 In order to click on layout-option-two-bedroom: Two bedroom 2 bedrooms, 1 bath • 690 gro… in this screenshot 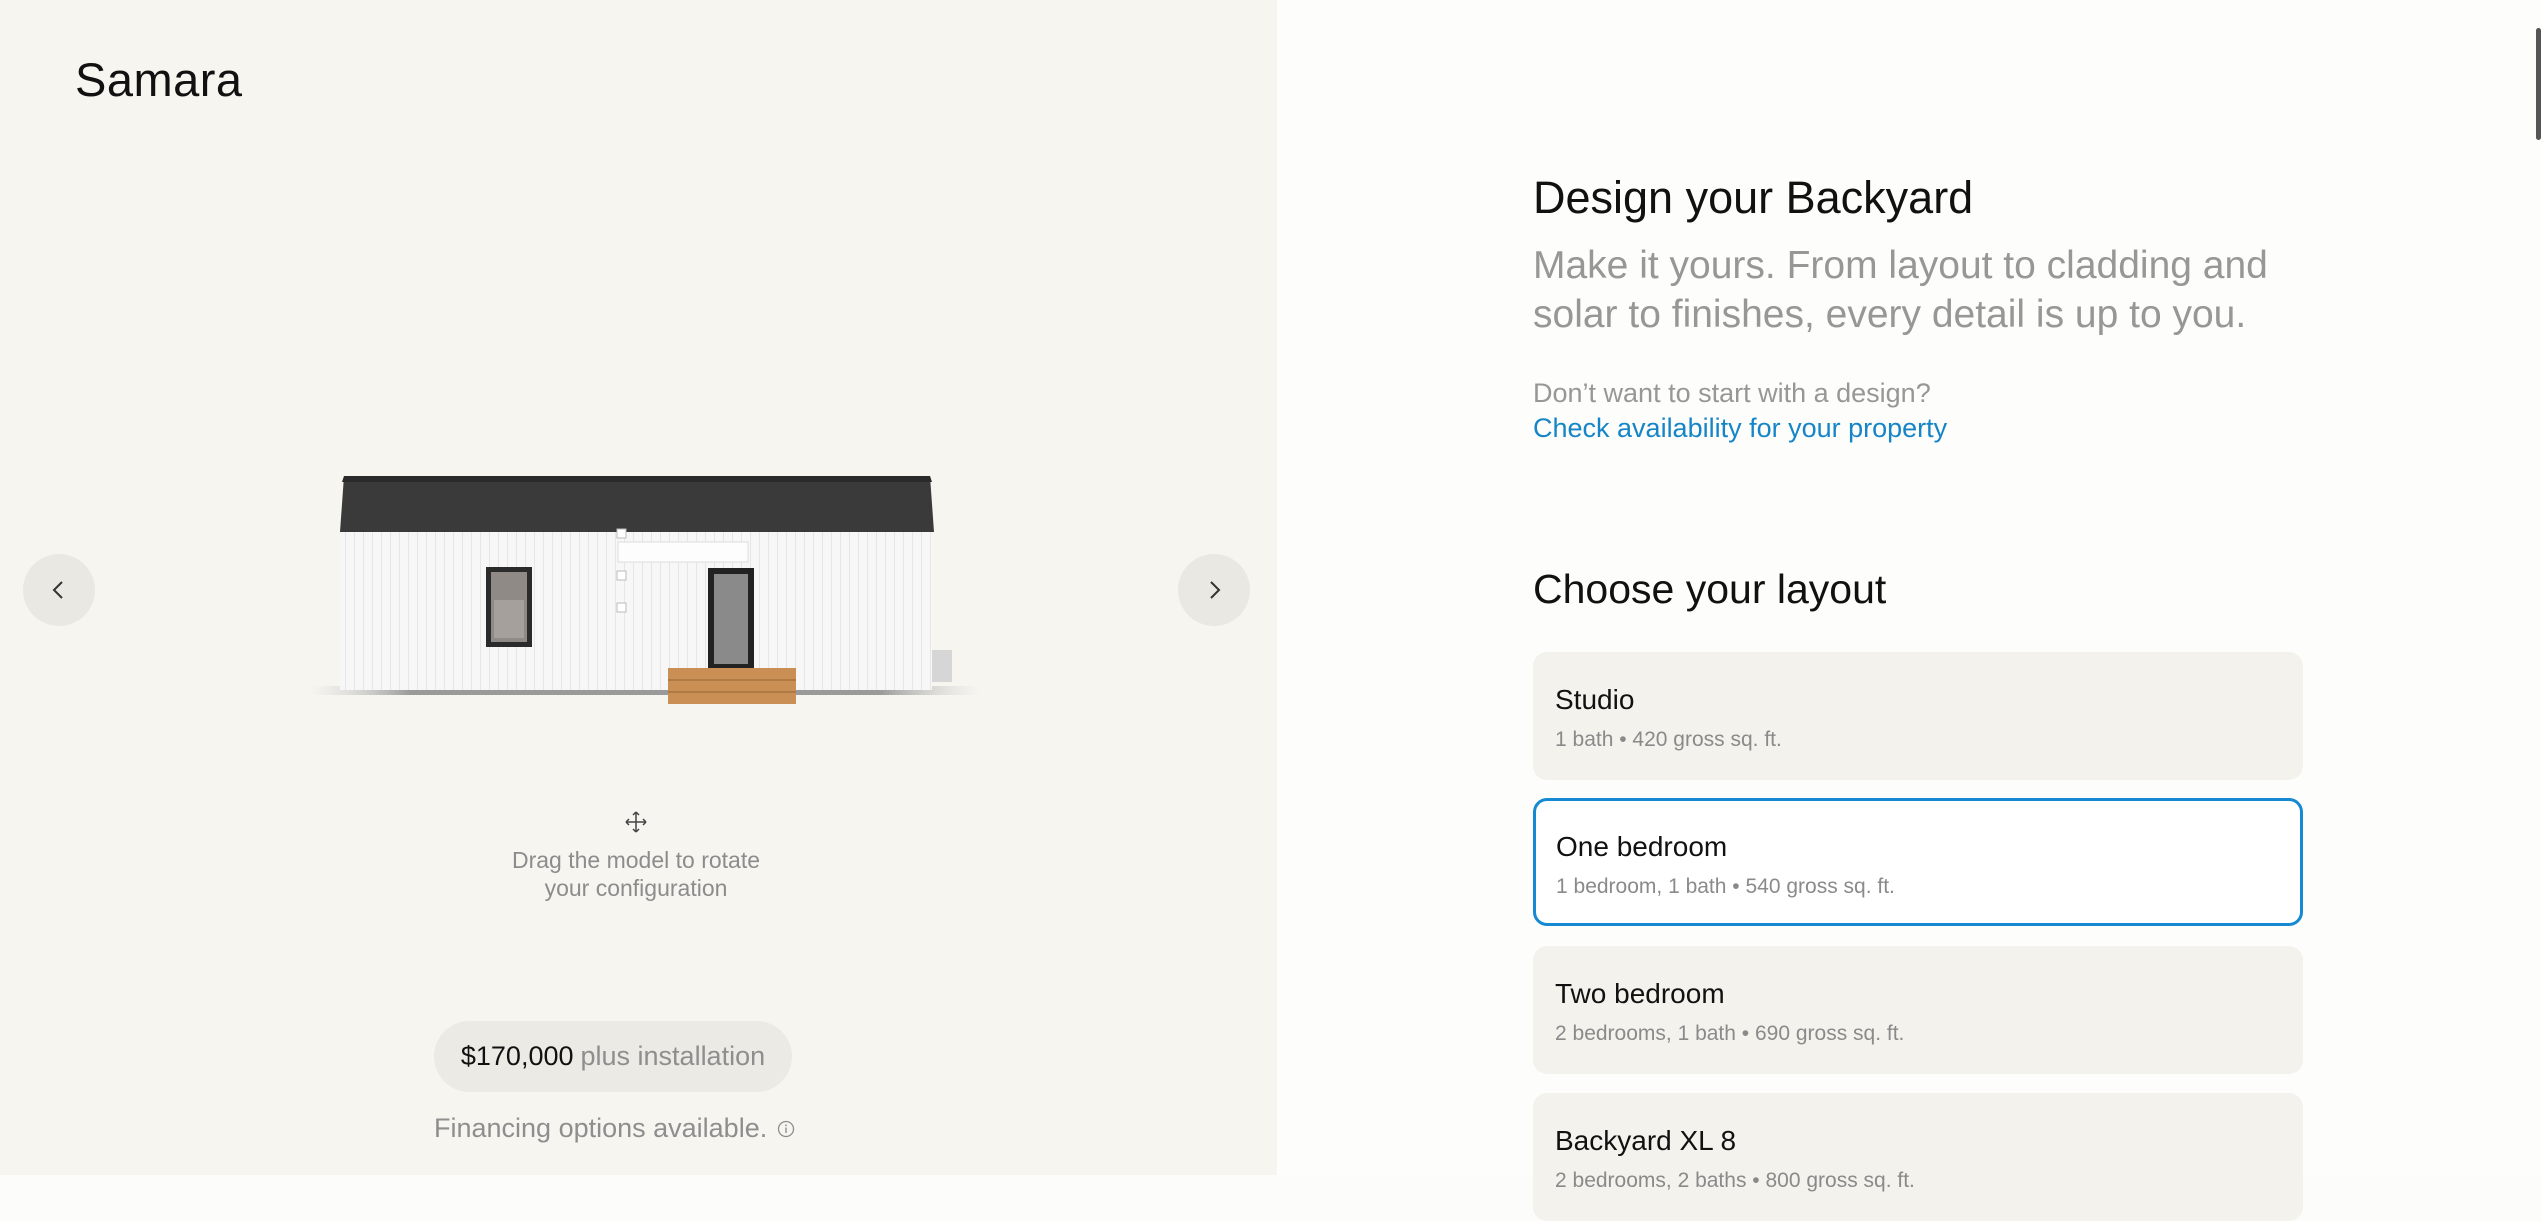, I will do `click(1918, 1010)`.